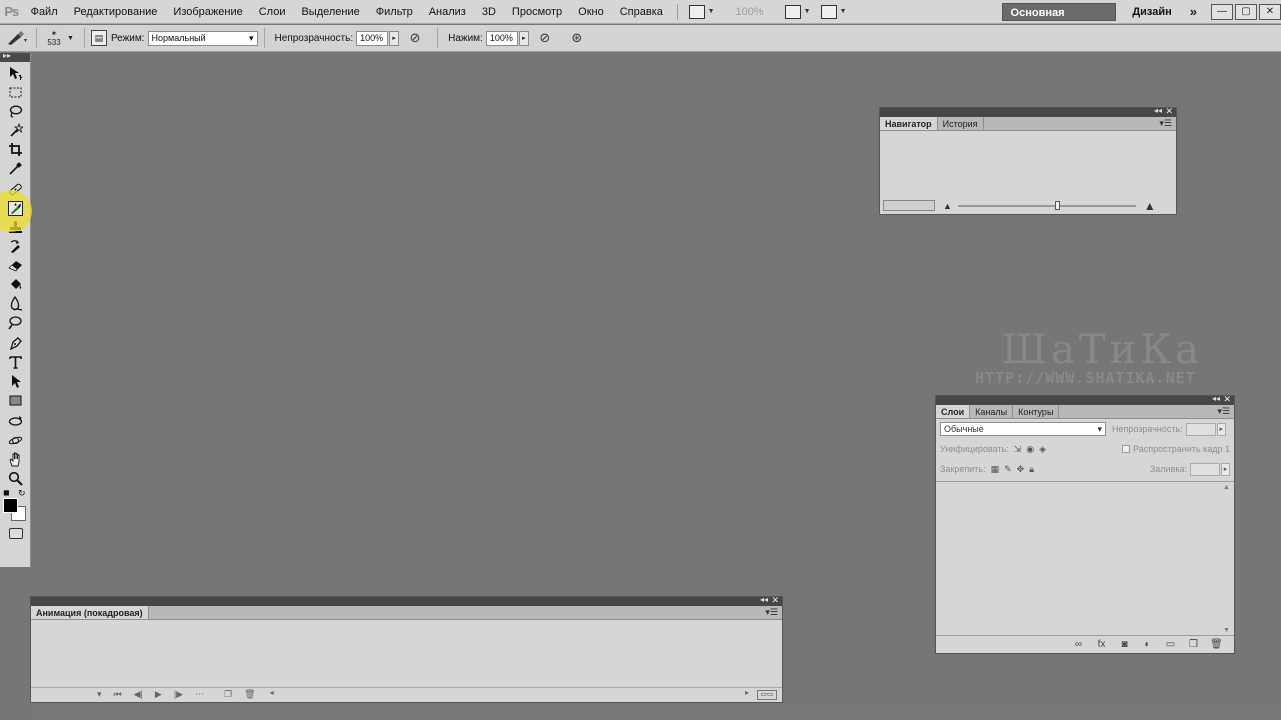 The width and height of the screenshot is (1281, 720). Describe the element at coordinates (1193, 11) in the screenshot. I see `workspace-more-button: »` at that location.